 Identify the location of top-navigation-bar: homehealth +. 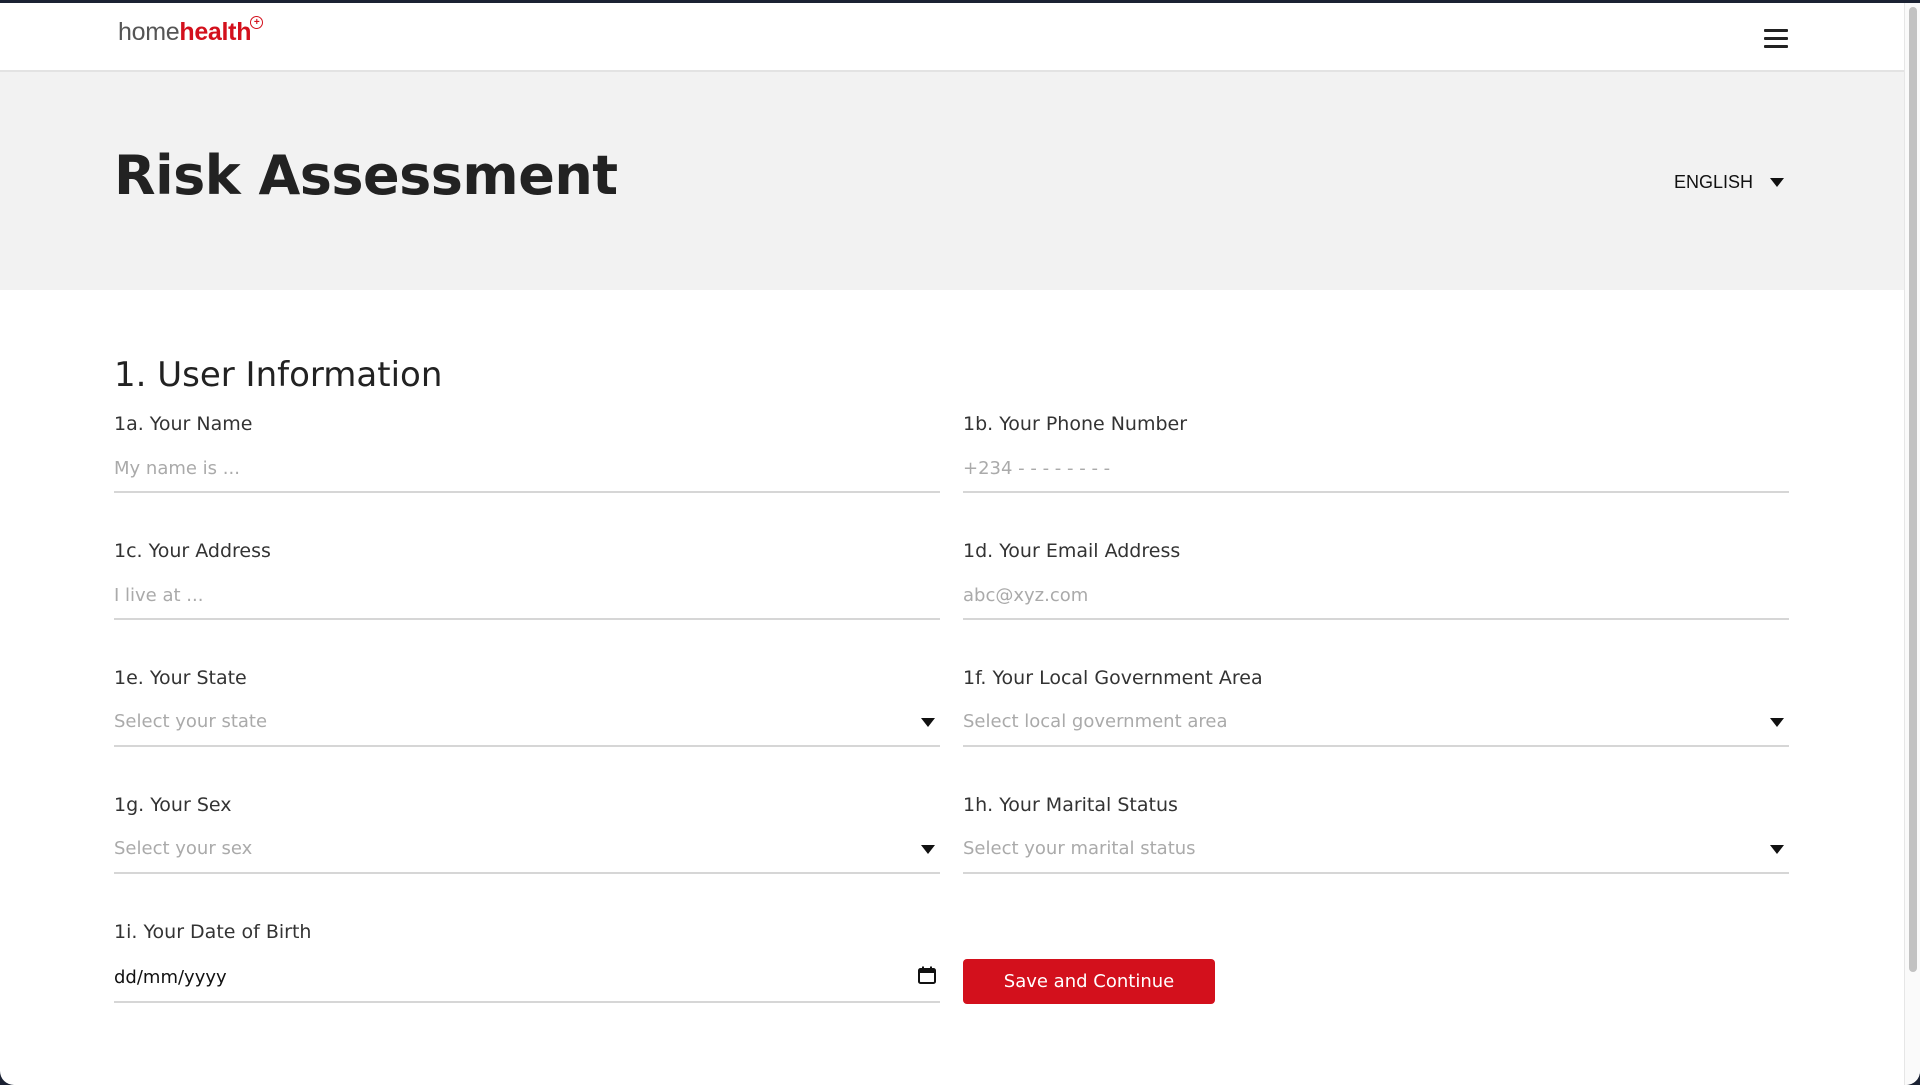
(952, 37).